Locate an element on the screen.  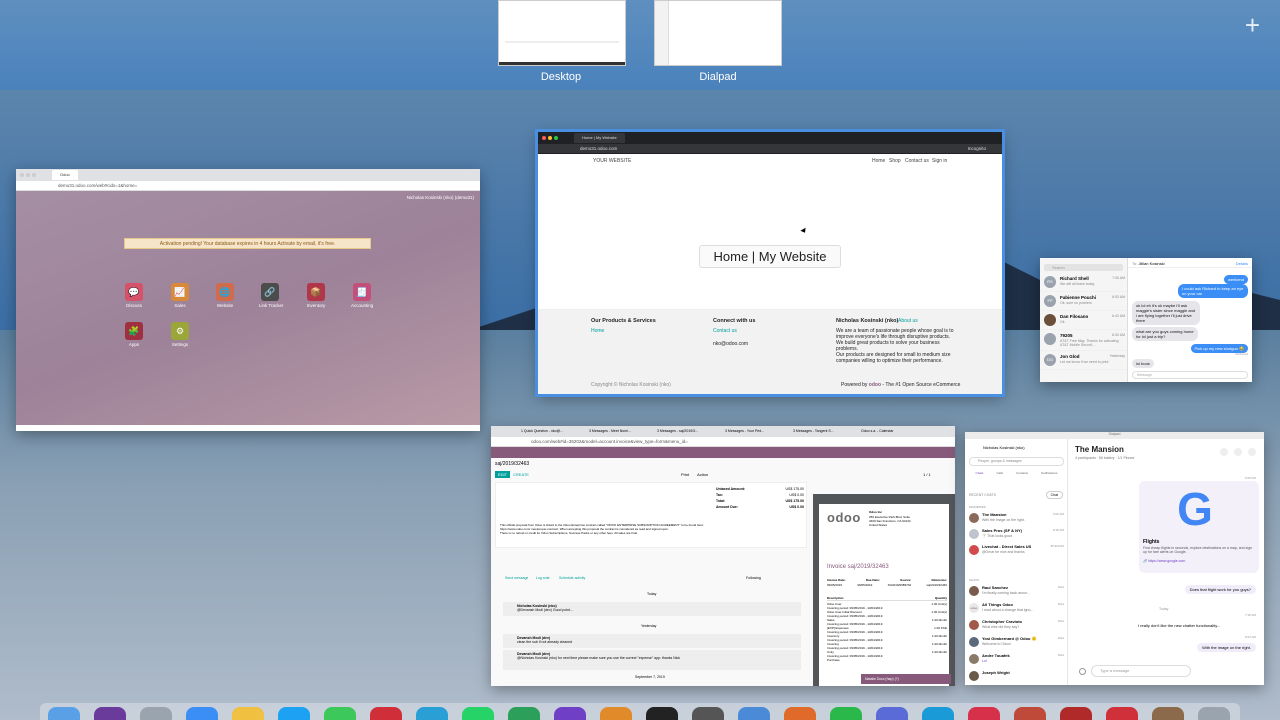
whatsapp-icon is located at coordinates (478, 713).